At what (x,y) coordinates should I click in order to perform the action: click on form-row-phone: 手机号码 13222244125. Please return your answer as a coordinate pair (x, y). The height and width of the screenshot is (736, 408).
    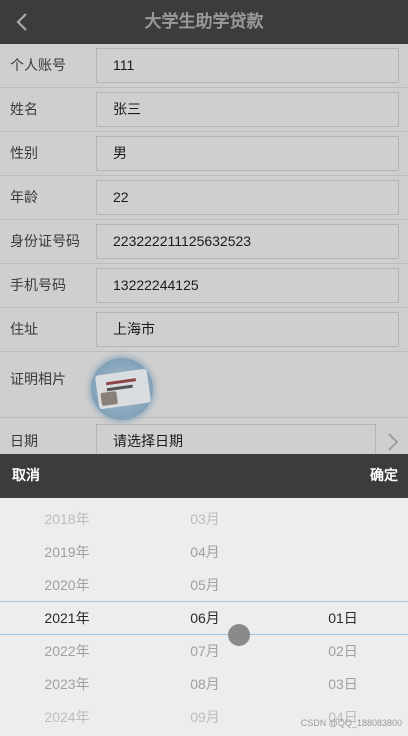
    Looking at the image, I should click on (204, 286).